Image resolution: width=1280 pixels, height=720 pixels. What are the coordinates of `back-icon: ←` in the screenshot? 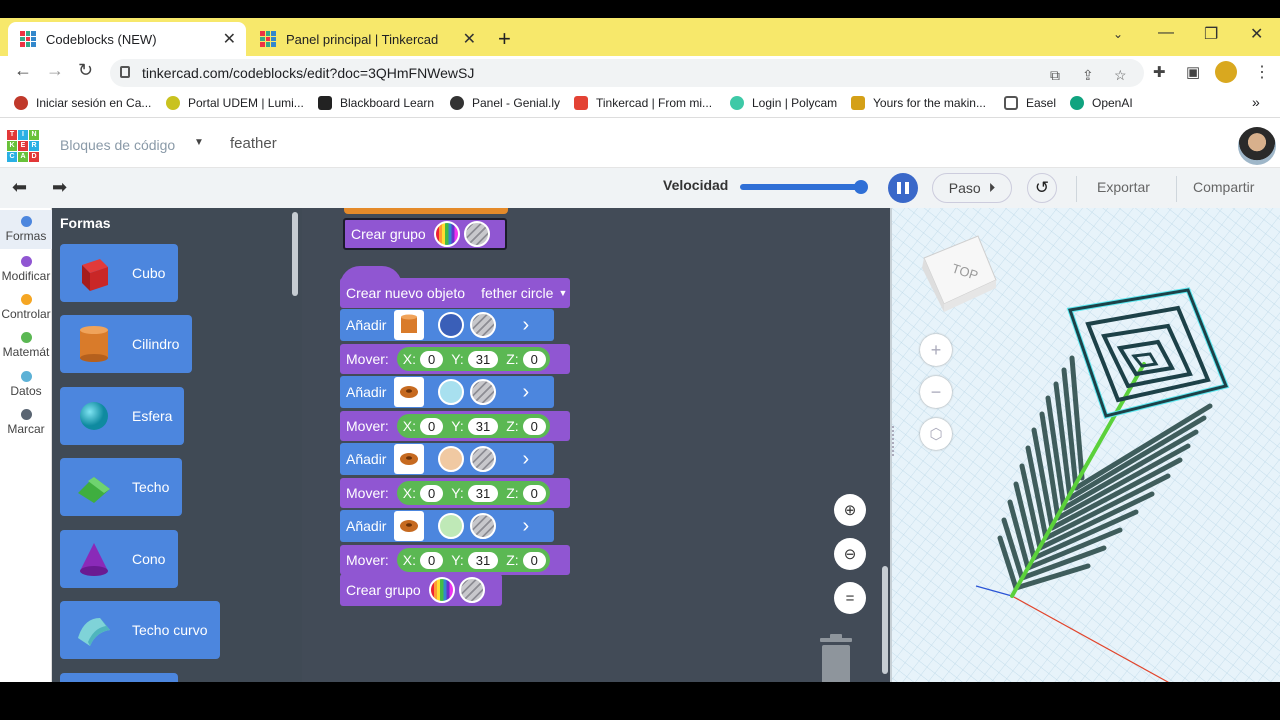 It's located at (23, 70).